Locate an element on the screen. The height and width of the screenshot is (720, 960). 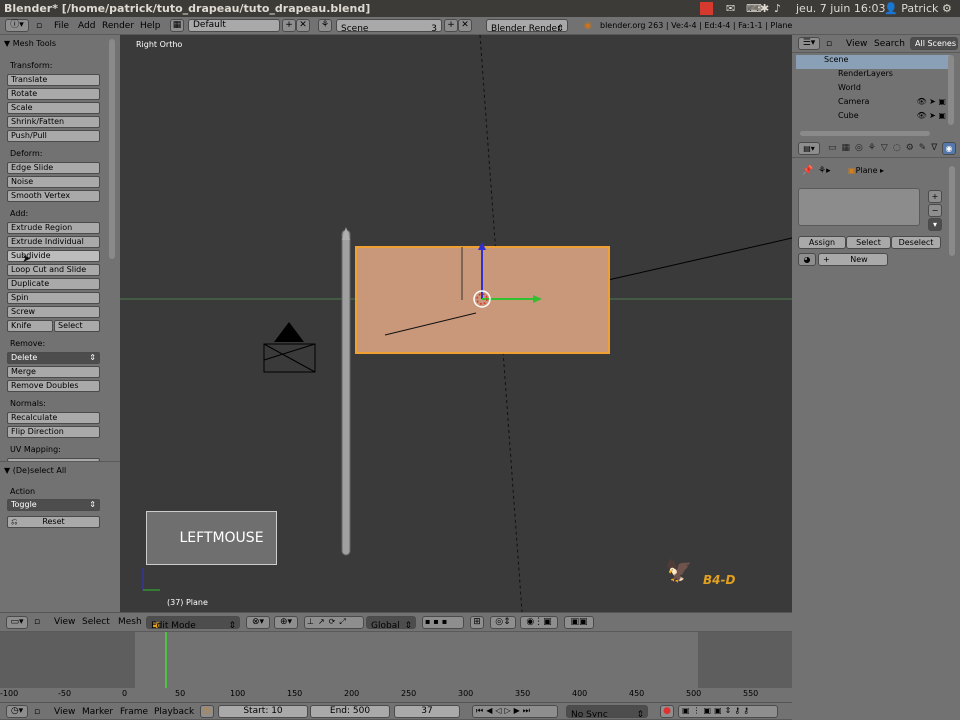
menu-add: Add is located at coordinates (86, 26).